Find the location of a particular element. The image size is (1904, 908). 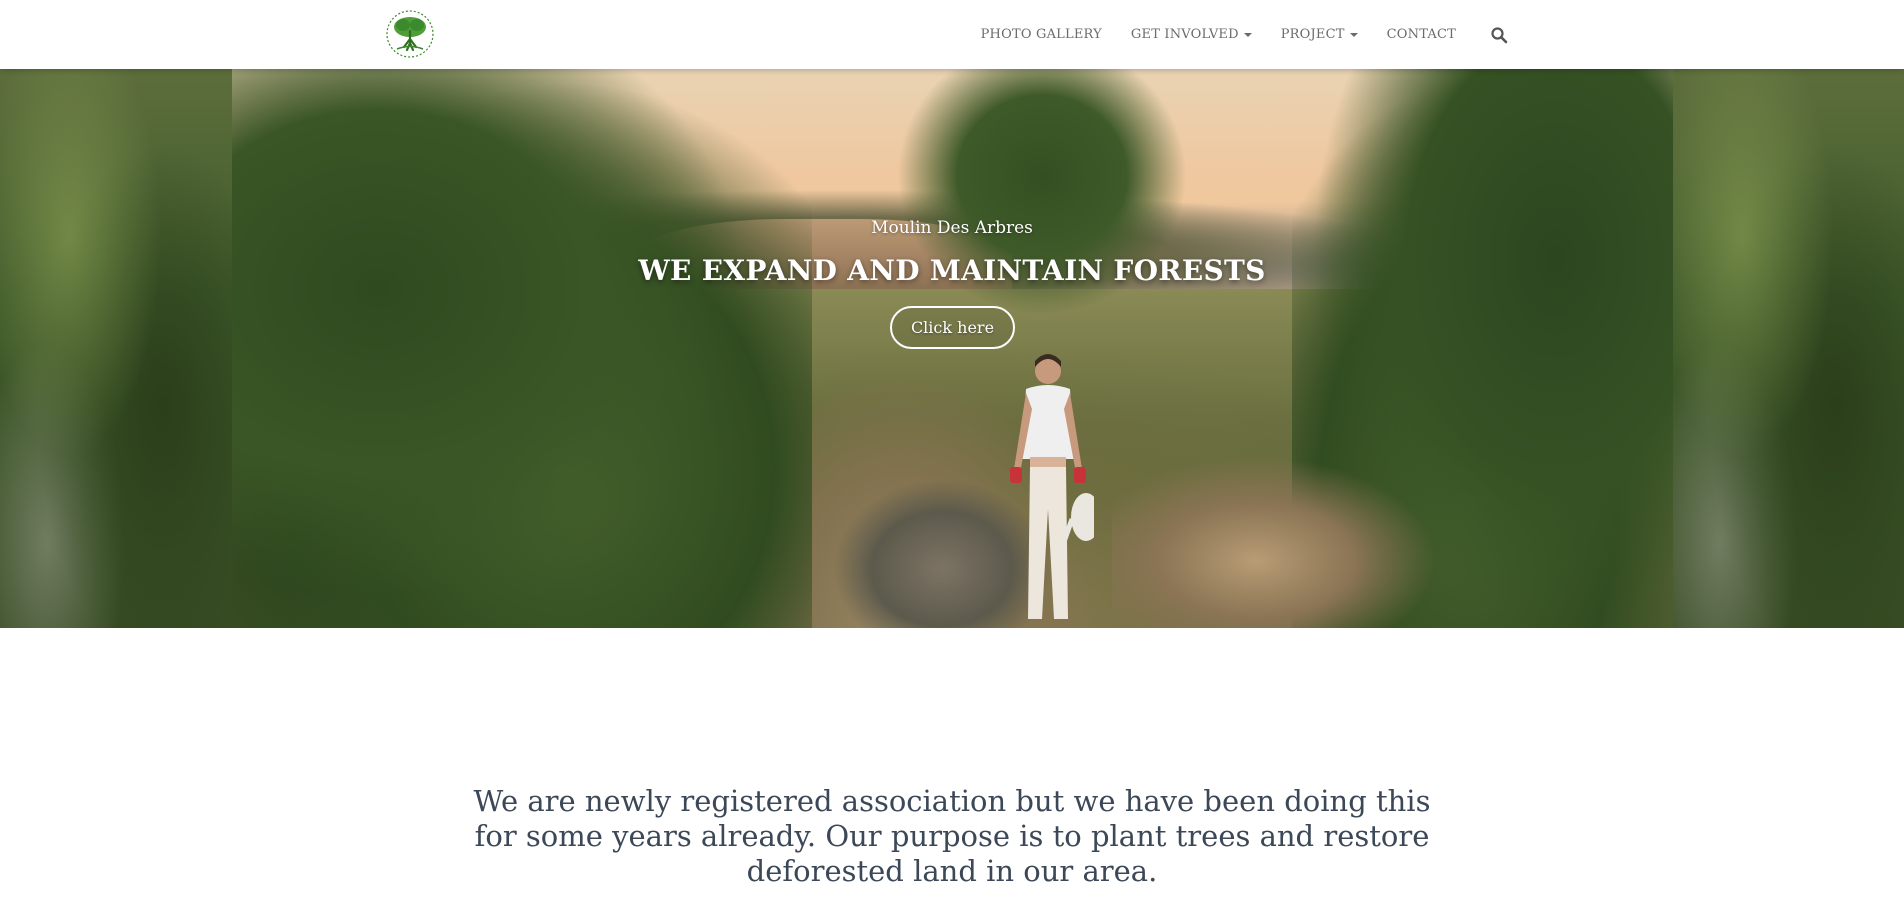

nav-item-get-involved: GET INVOLVED is located at coordinates (1191, 34).